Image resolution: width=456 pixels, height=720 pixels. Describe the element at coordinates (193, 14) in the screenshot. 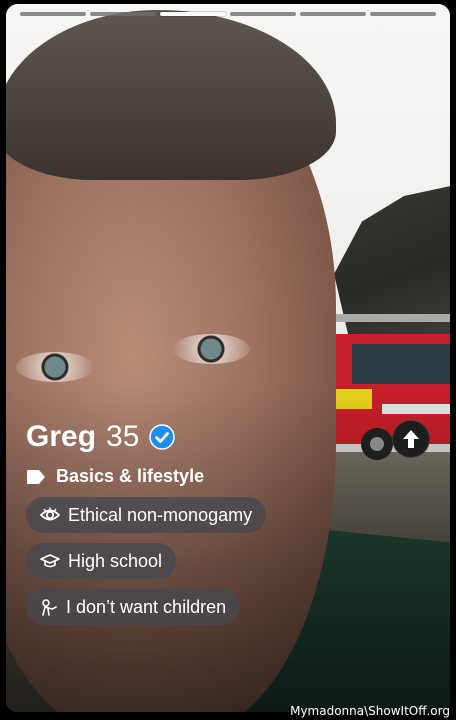

I see `progress-segment-active` at that location.